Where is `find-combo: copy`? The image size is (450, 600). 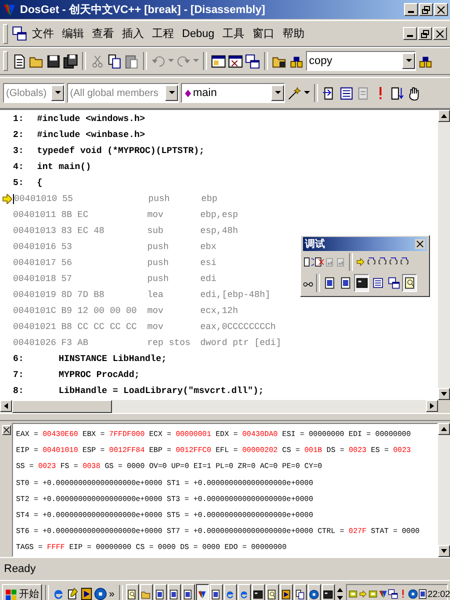 find-combo: copy is located at coordinates (361, 61).